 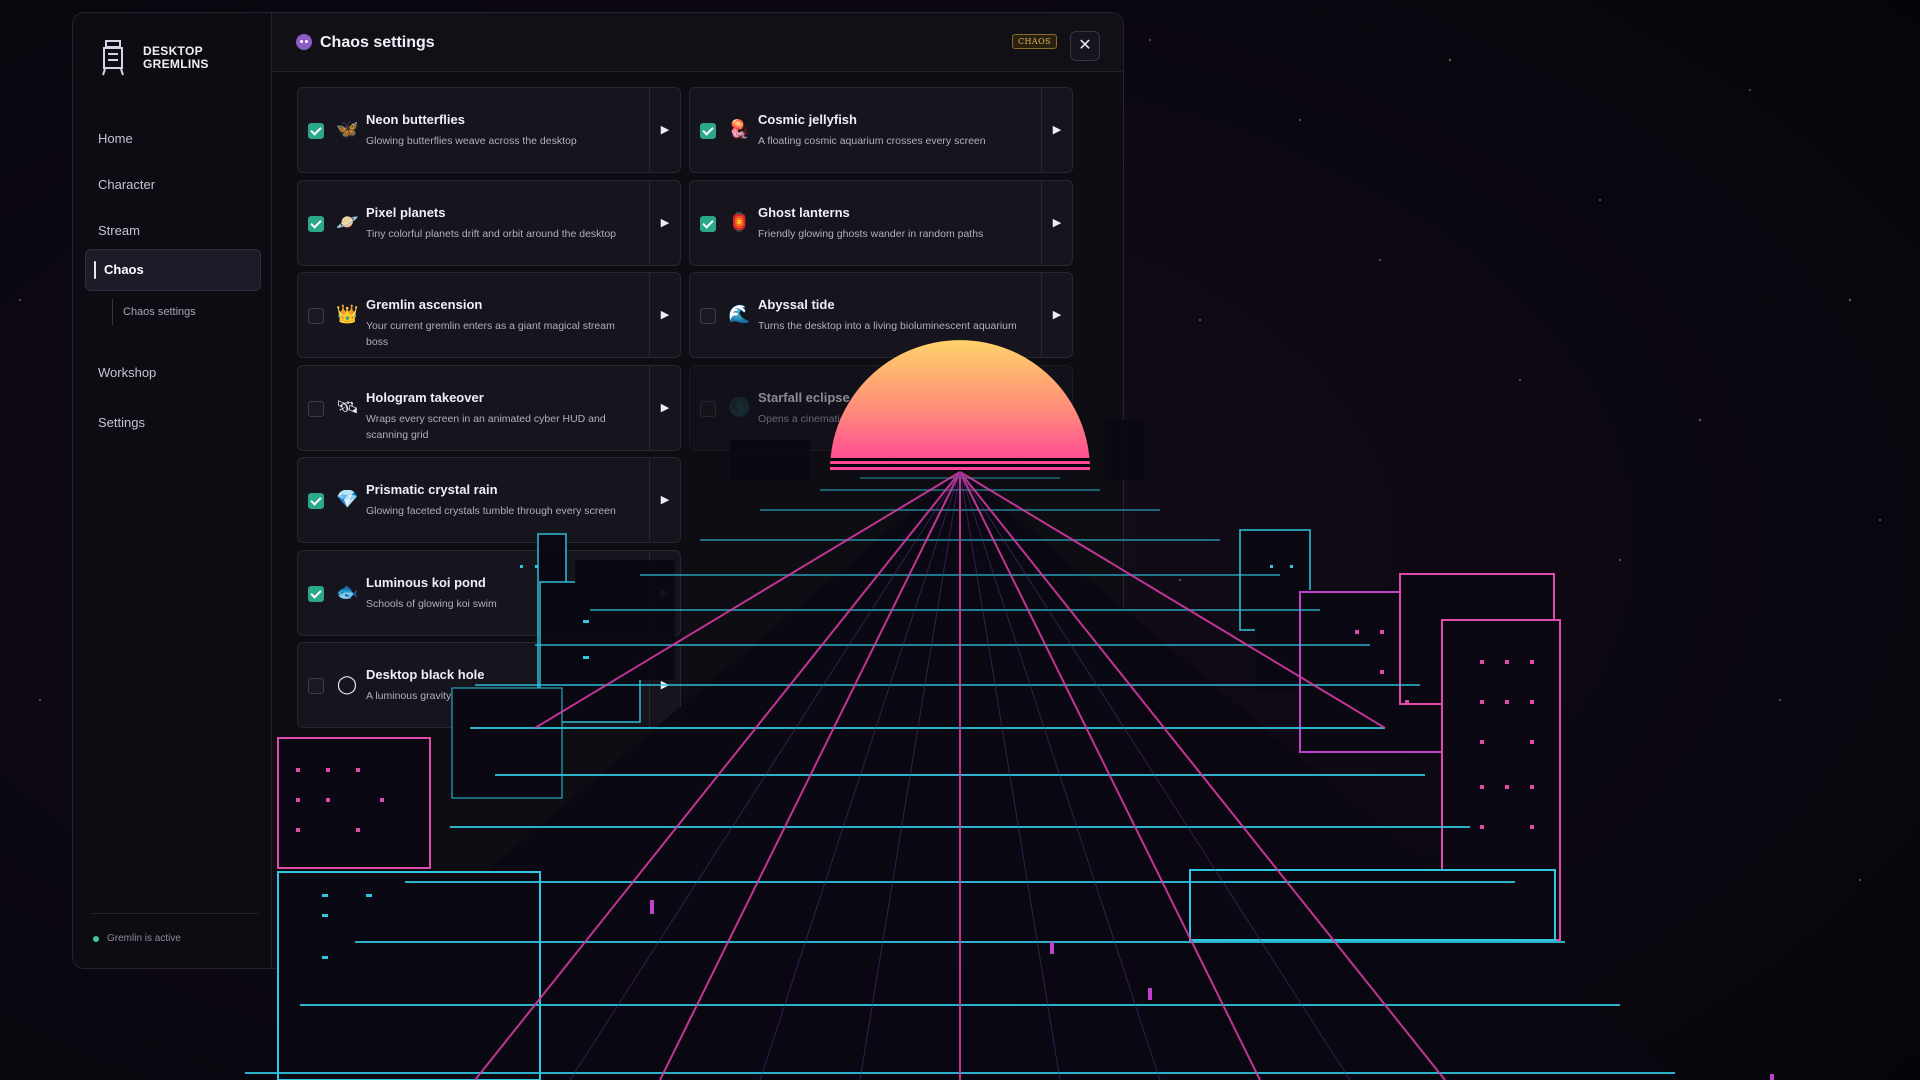 What do you see at coordinates (739, 222) in the screenshot?
I see `lantern-icon: 🏮` at bounding box center [739, 222].